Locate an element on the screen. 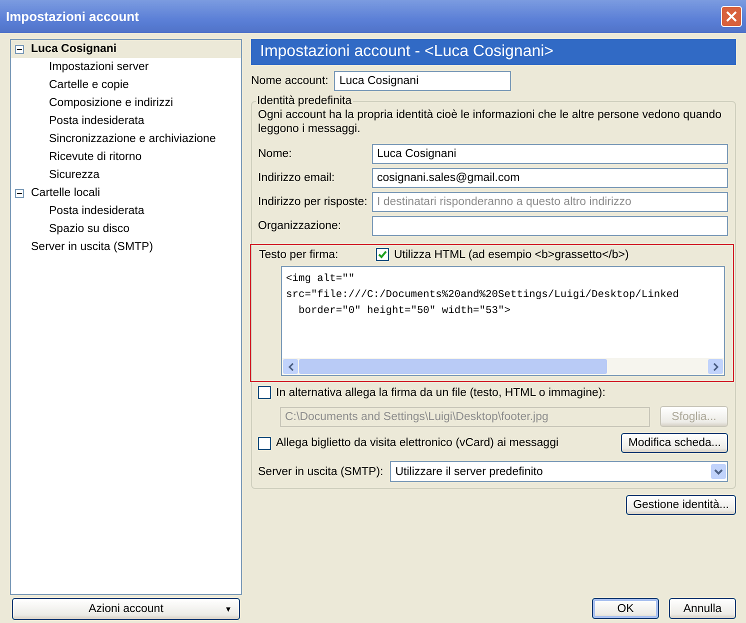  tree-item: Sicurezza is located at coordinates (126, 175).